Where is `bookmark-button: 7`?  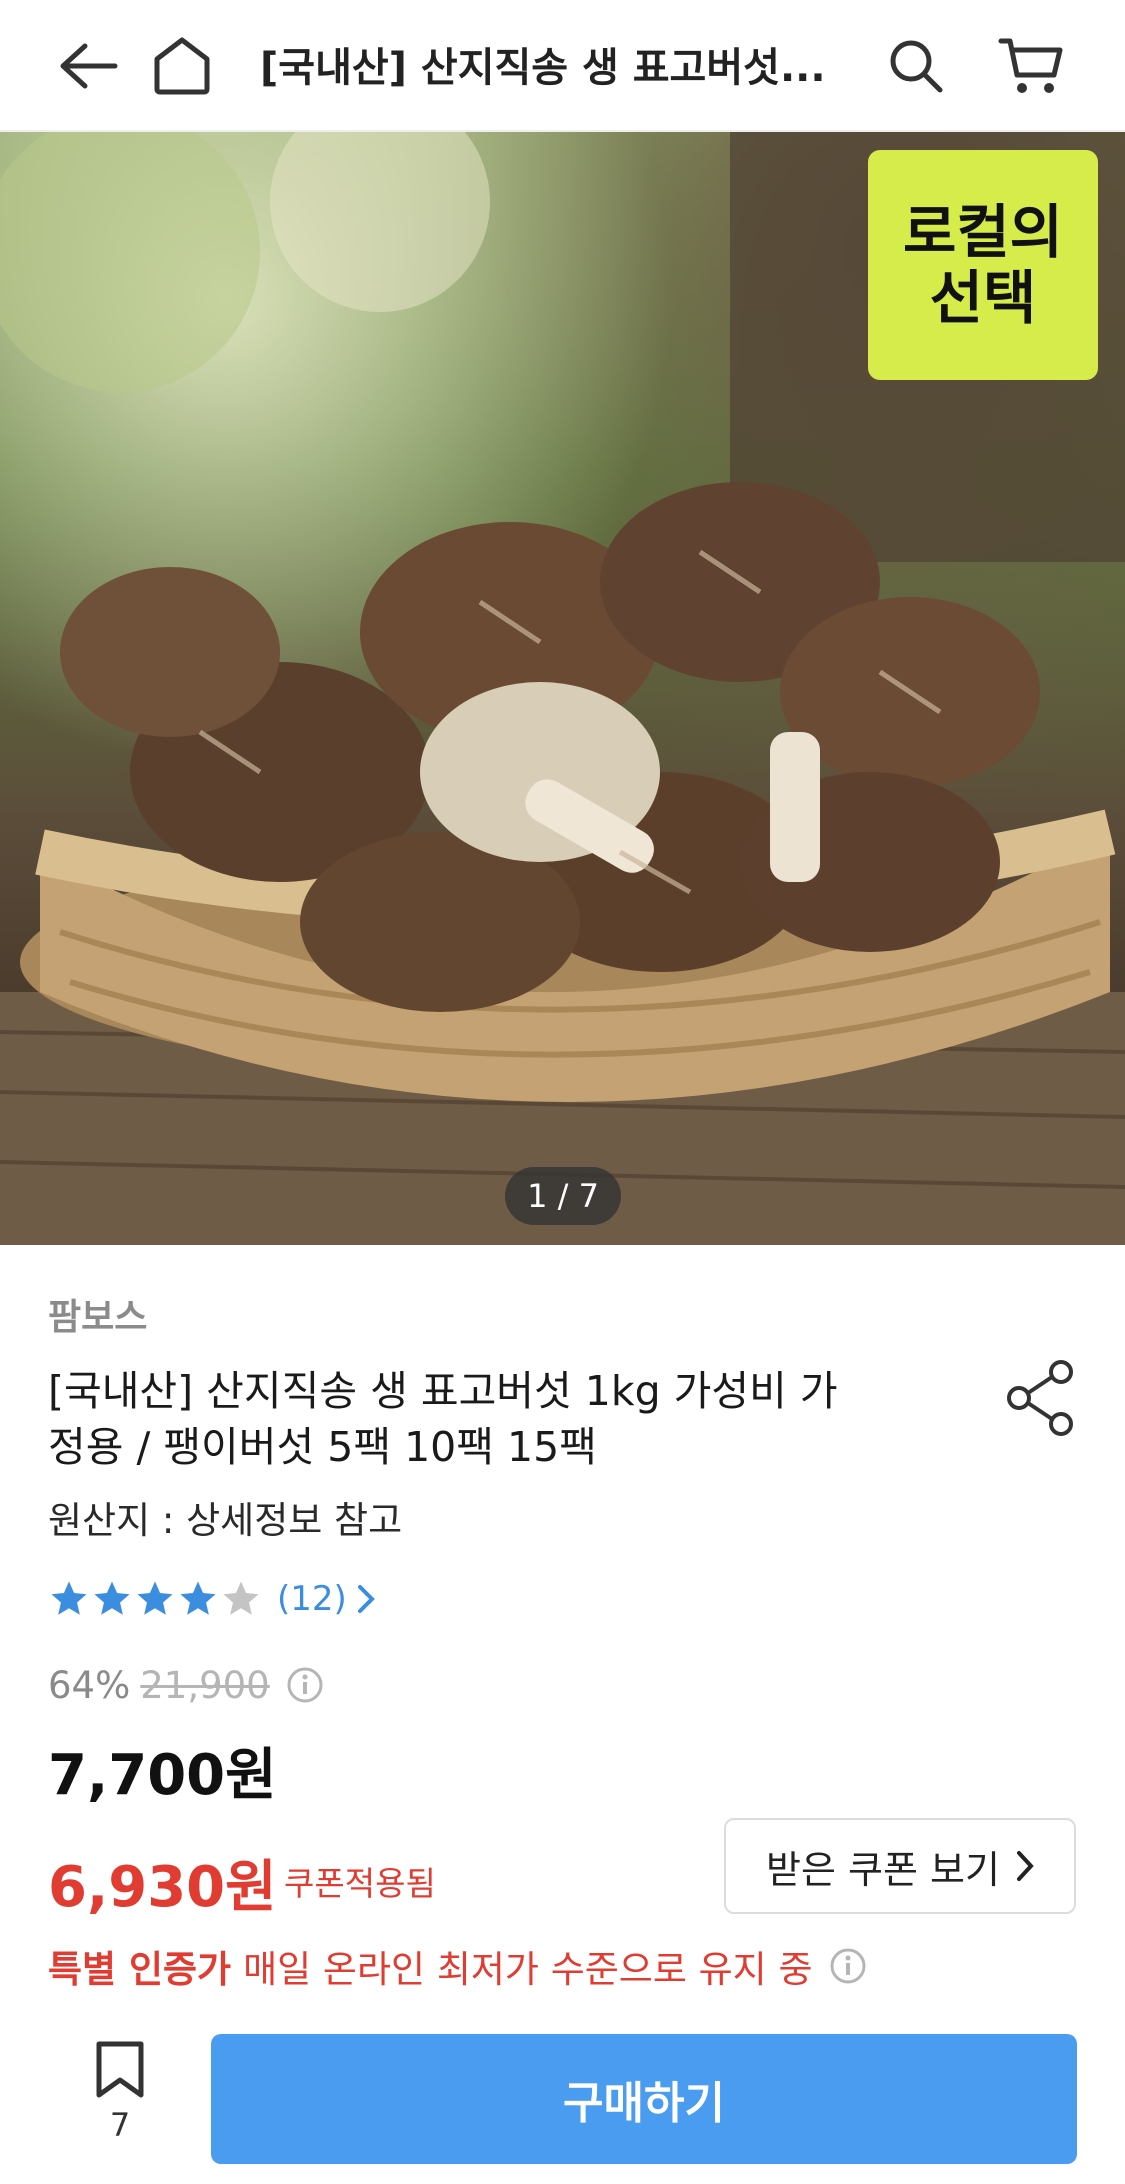
bookmark-button: 7 is located at coordinates (120, 2100).